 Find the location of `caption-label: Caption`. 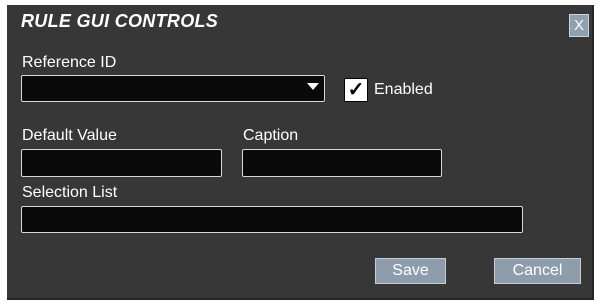

caption-label: Caption is located at coordinates (271, 135).